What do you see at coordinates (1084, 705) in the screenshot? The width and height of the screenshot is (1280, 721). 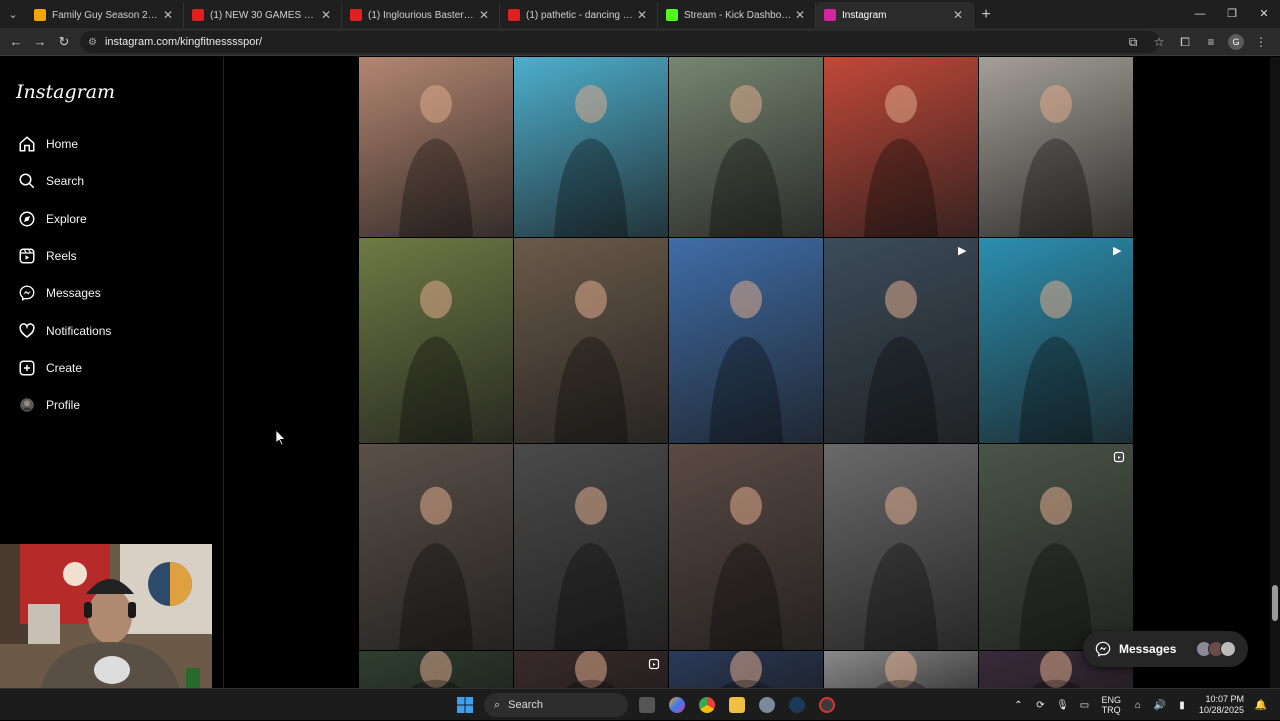 I see `display-icon: ▭` at bounding box center [1084, 705].